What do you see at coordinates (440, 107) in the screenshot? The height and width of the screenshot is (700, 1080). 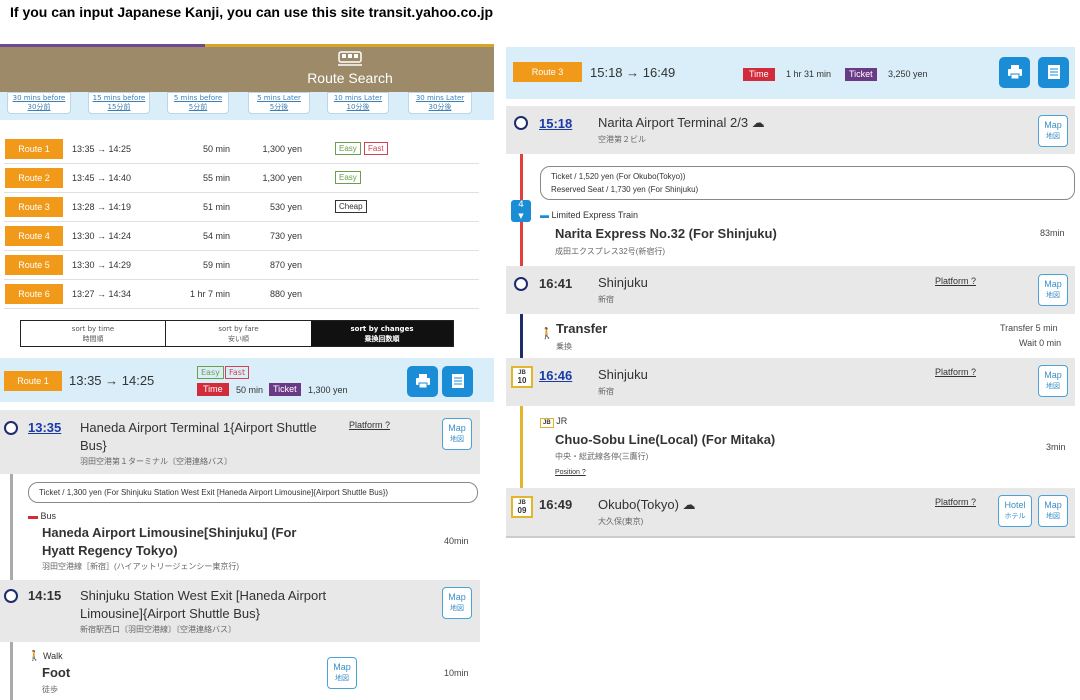 I see `shift-label-jp: 30分後` at bounding box center [440, 107].